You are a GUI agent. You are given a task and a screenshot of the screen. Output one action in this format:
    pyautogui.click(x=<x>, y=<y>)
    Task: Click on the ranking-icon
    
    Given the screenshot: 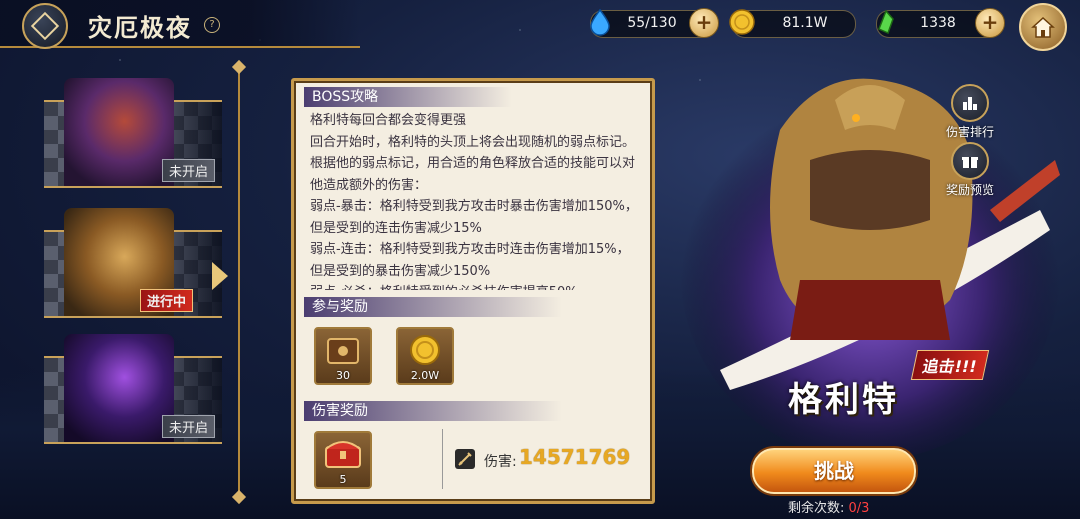 What is the action you would take?
    pyautogui.click(x=970, y=103)
    